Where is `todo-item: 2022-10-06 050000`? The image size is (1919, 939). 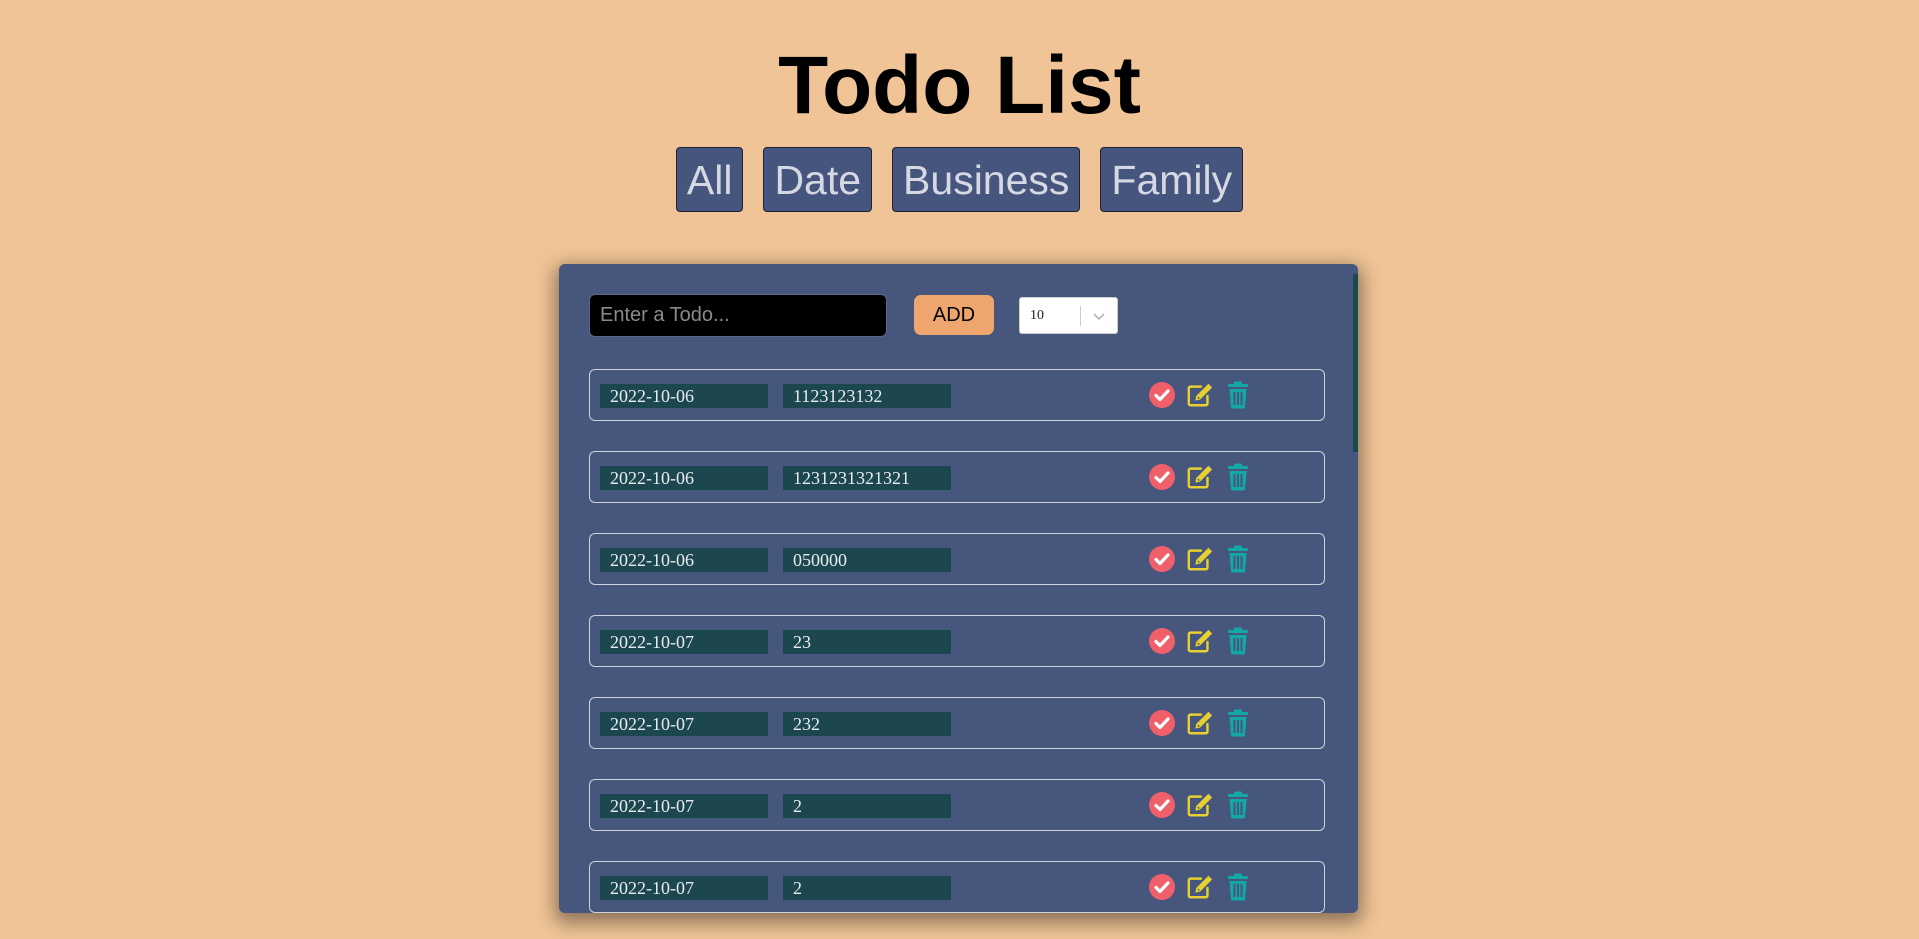
todo-item: 2022-10-06 050000 is located at coordinates (957, 559).